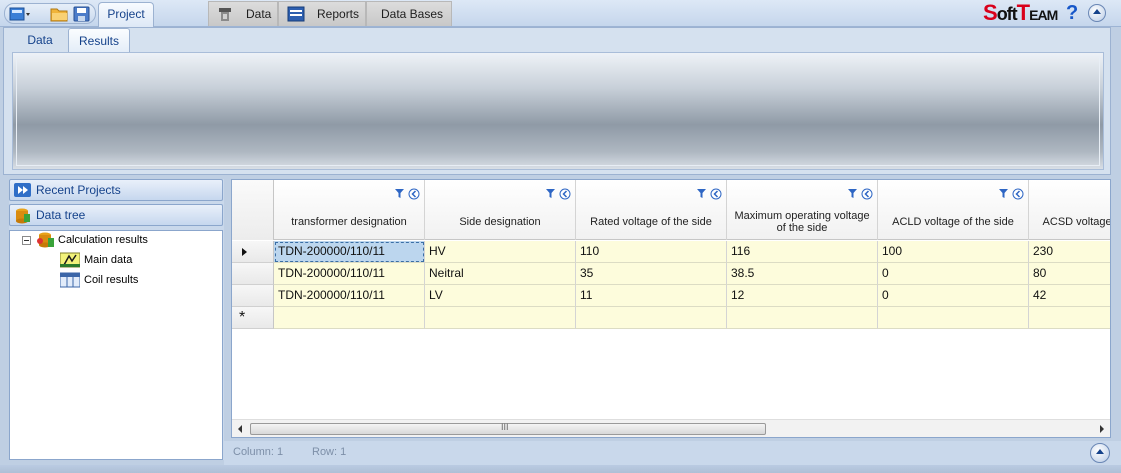  Describe the element at coordinates (46, 240) in the screenshot. I see `database-icon` at that location.